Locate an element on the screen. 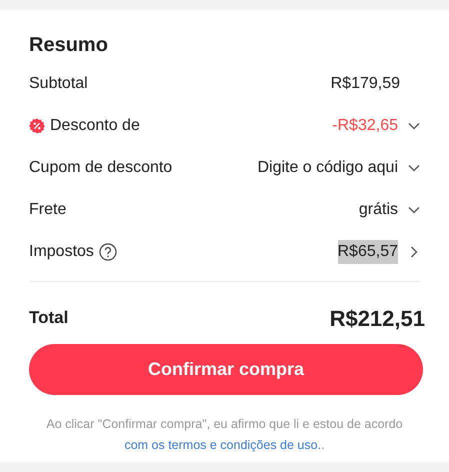 The width and height of the screenshot is (449, 472). row-value: R$65,57 is located at coordinates (368, 252).